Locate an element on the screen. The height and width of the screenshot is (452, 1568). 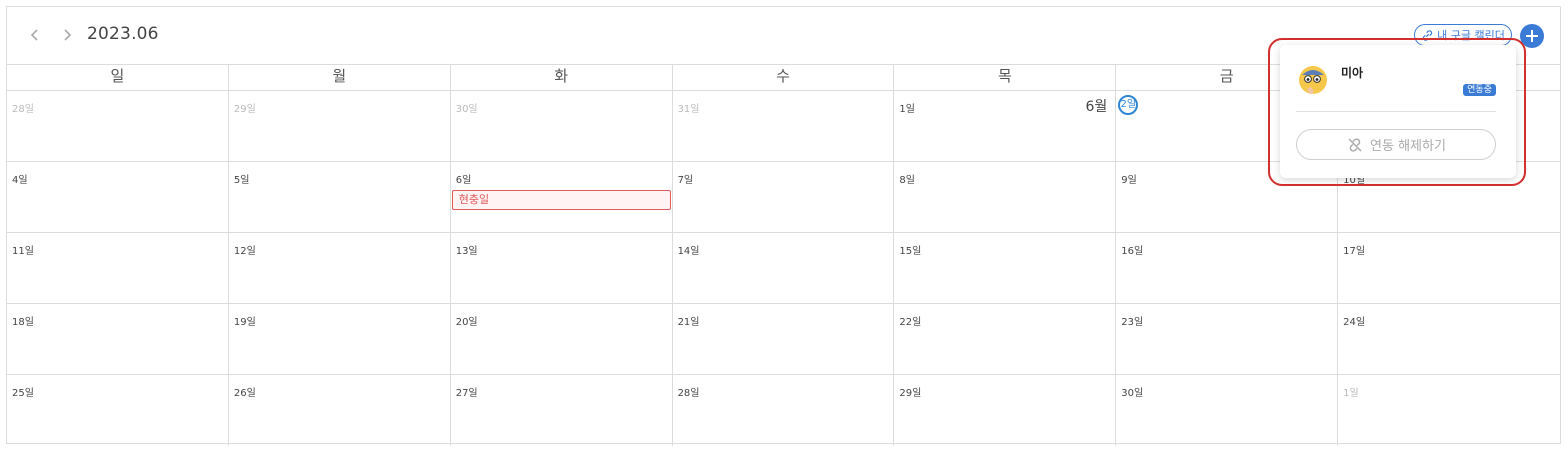
day-cell: 25일 is located at coordinates (118, 410).